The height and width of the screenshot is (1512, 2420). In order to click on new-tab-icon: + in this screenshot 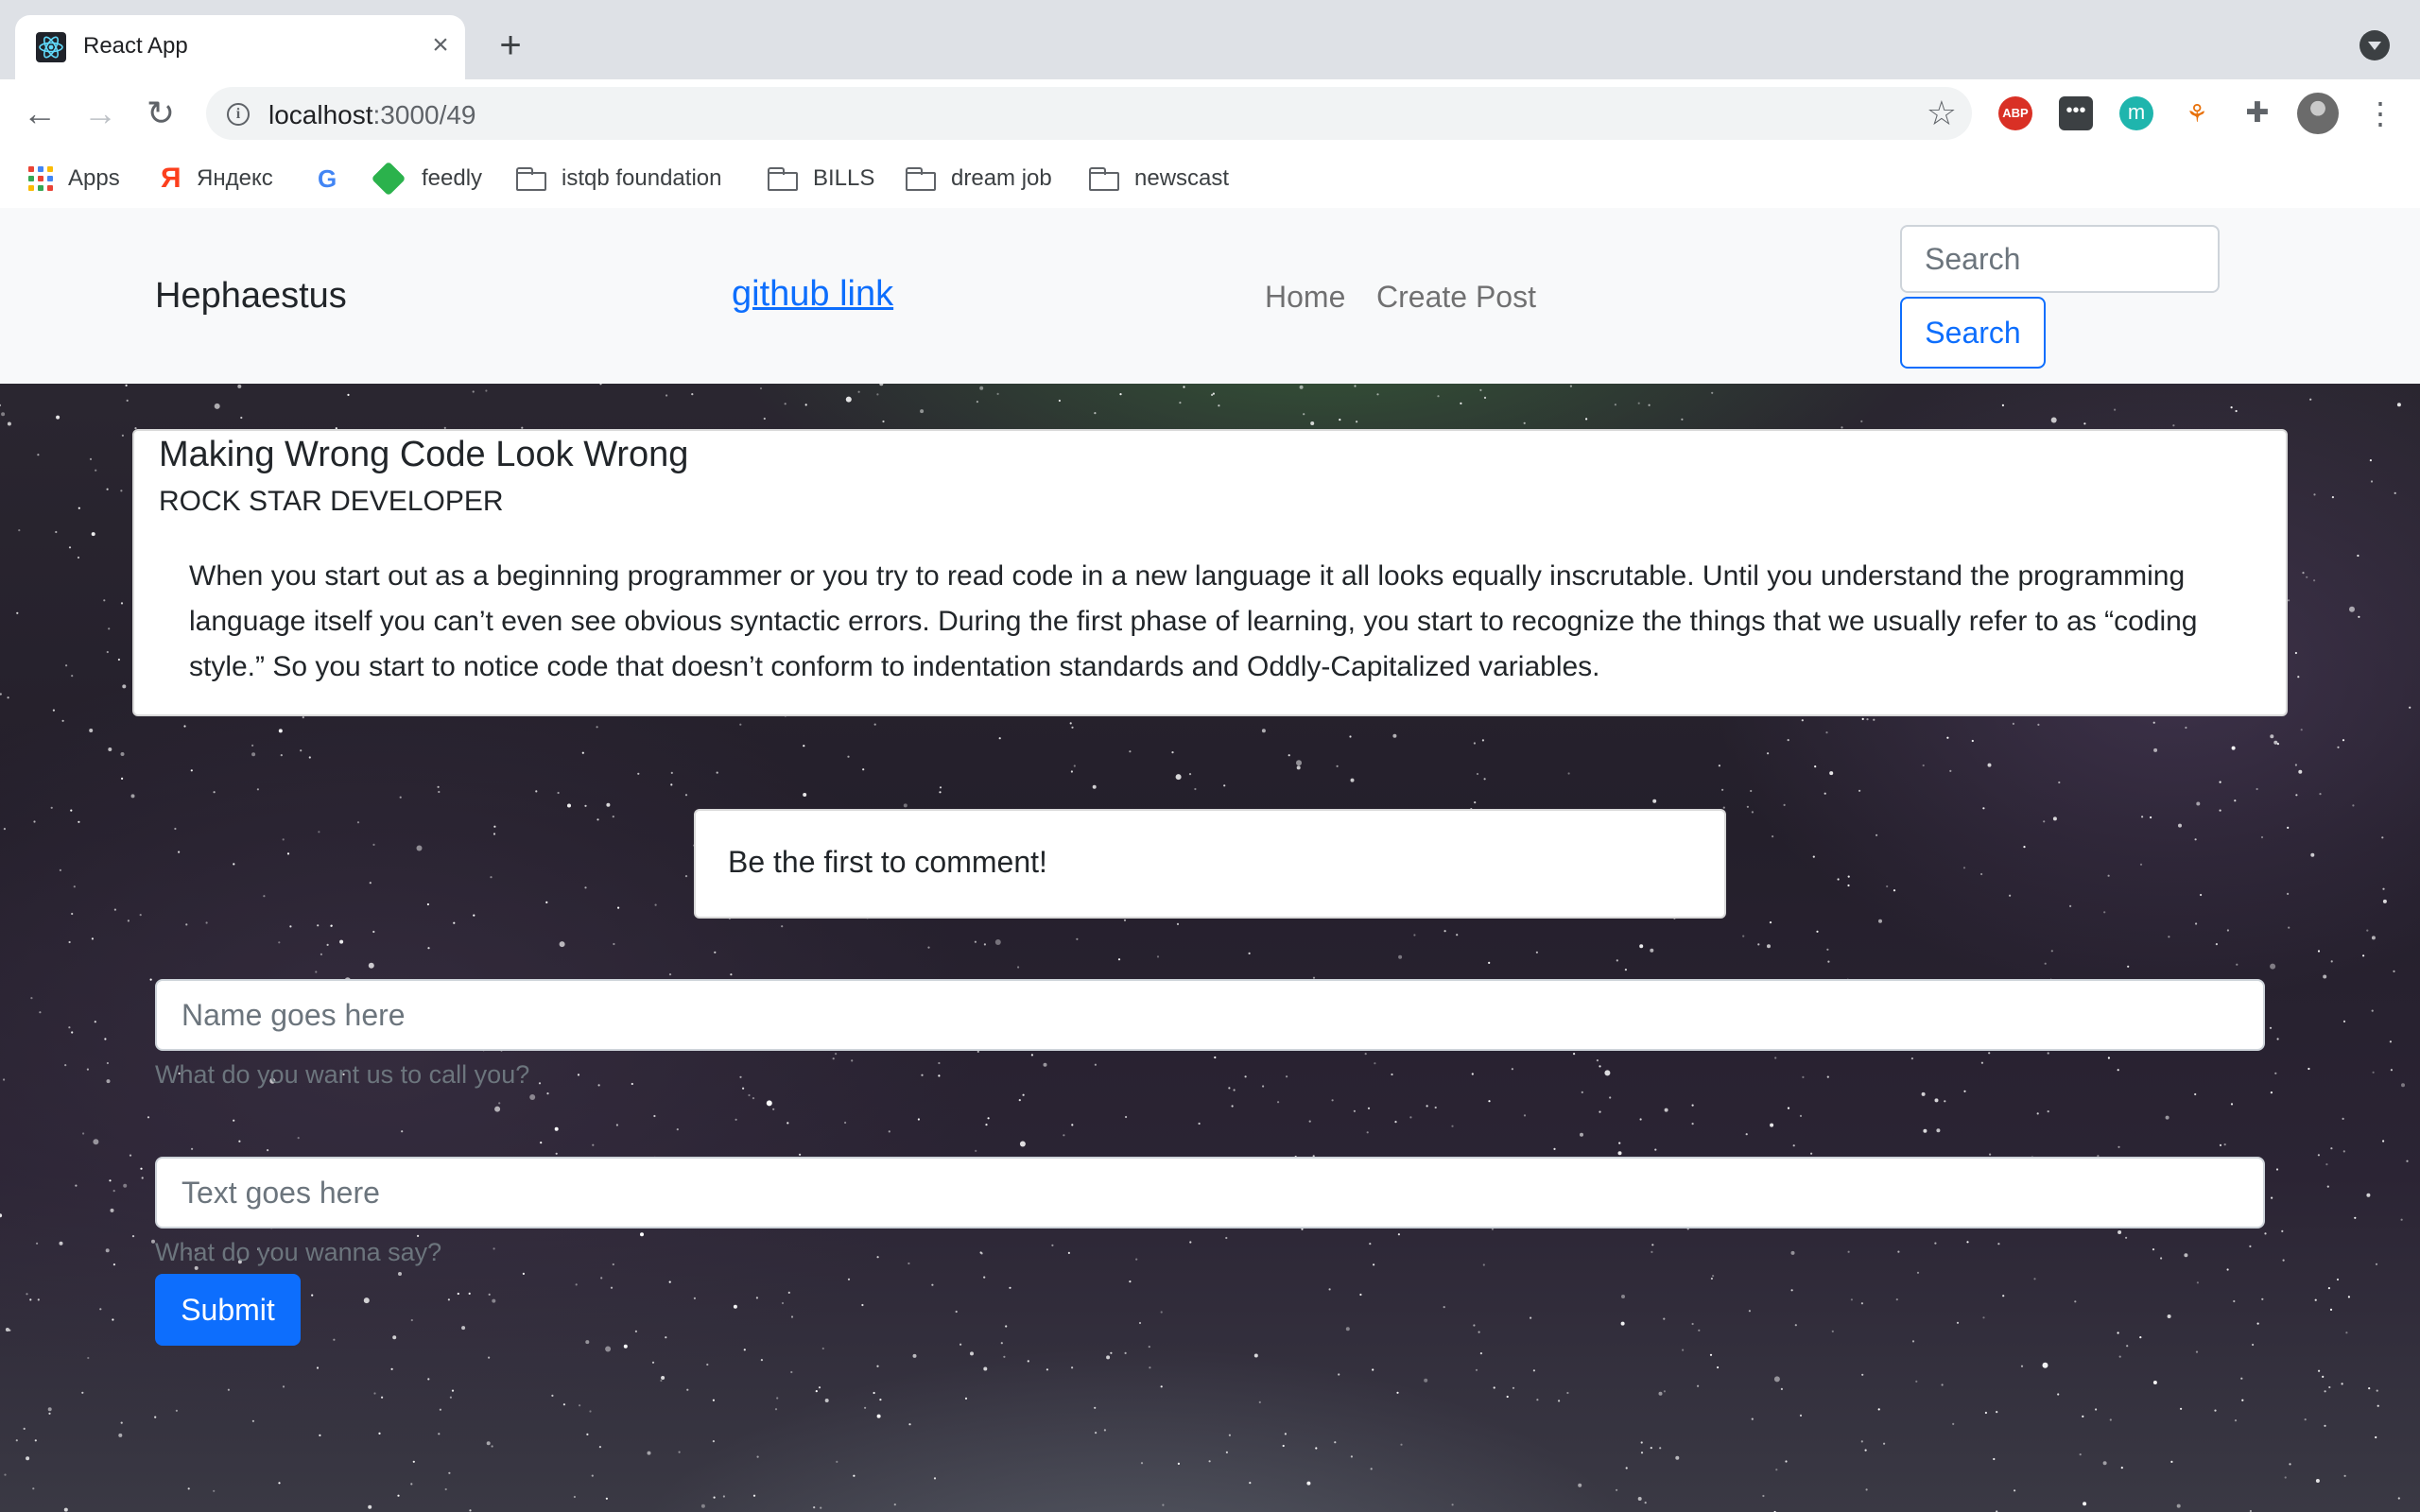, I will do `click(511, 45)`.